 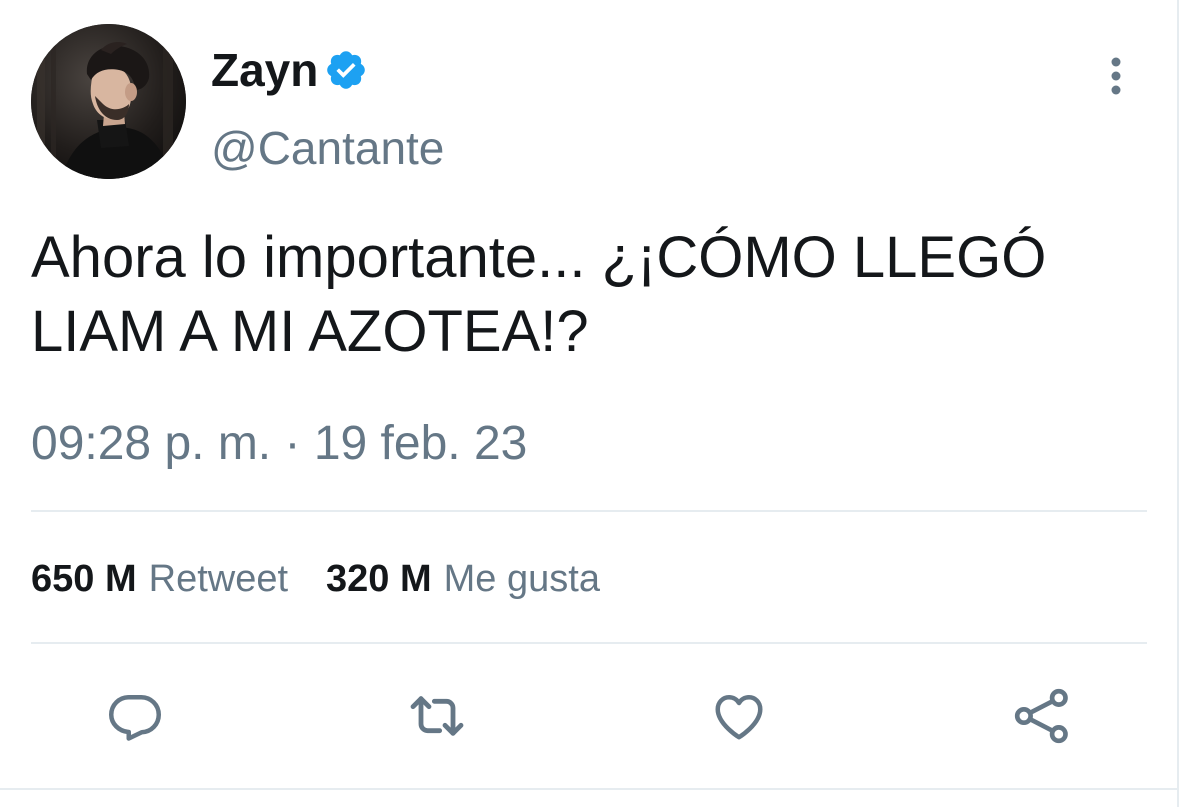 I want to click on like-icon, so click(x=739, y=717).